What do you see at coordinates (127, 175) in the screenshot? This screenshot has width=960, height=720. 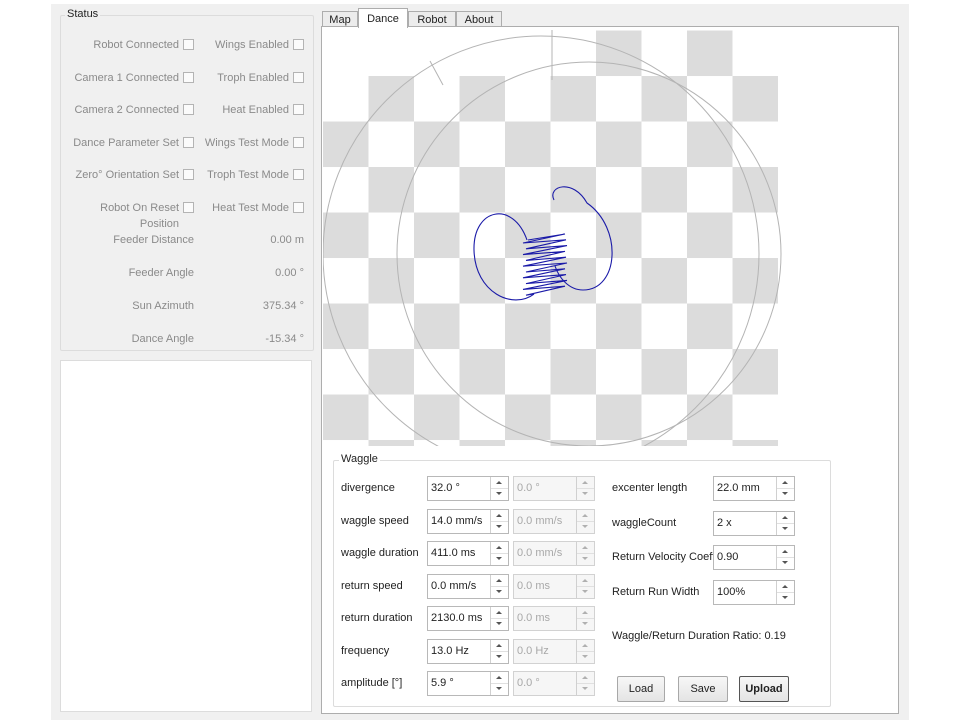 I see `status-label: Zero° Orientation Set` at bounding box center [127, 175].